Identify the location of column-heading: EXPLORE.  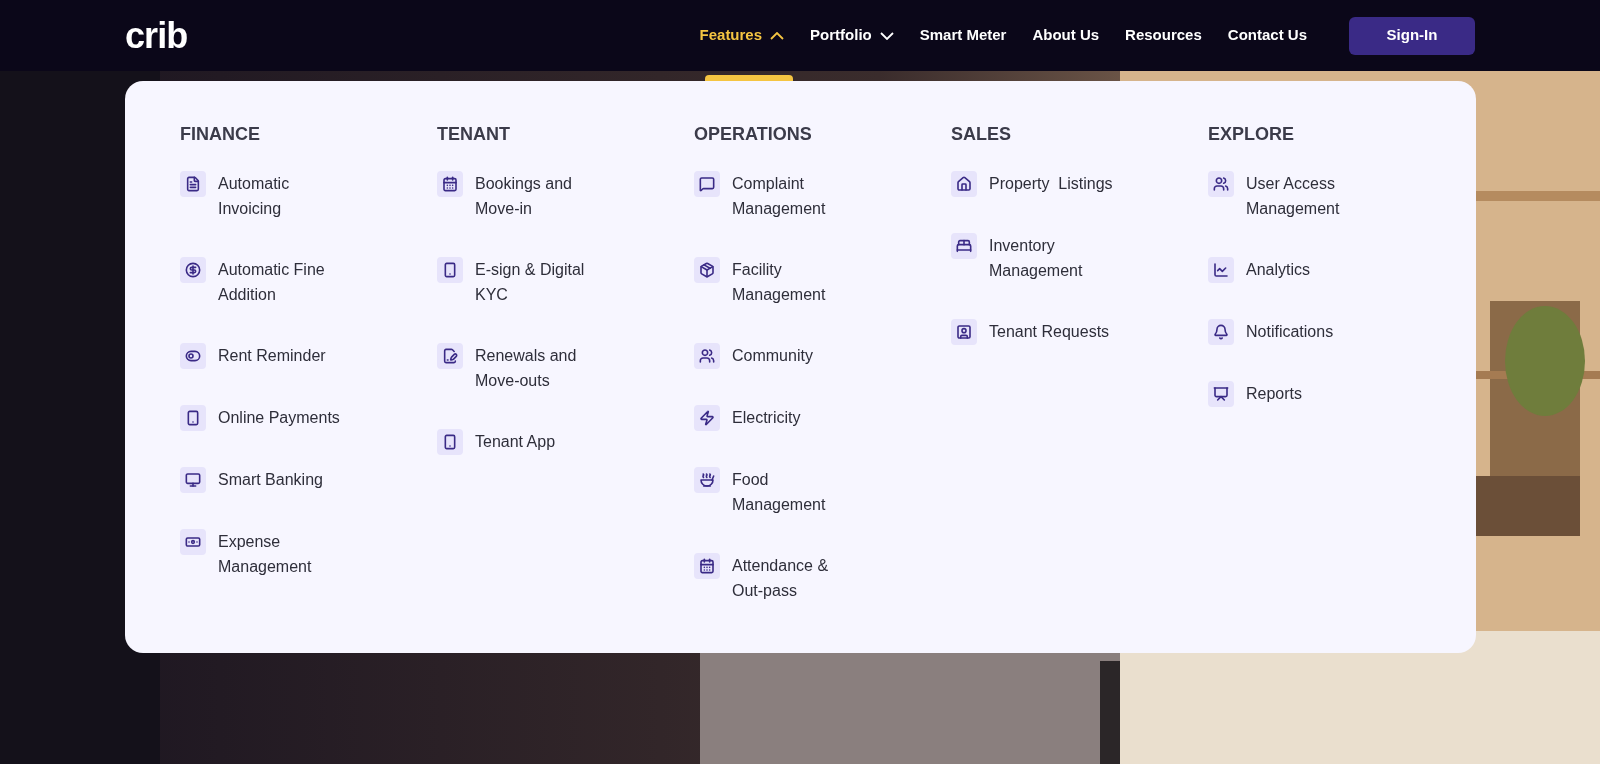
(1252, 134).